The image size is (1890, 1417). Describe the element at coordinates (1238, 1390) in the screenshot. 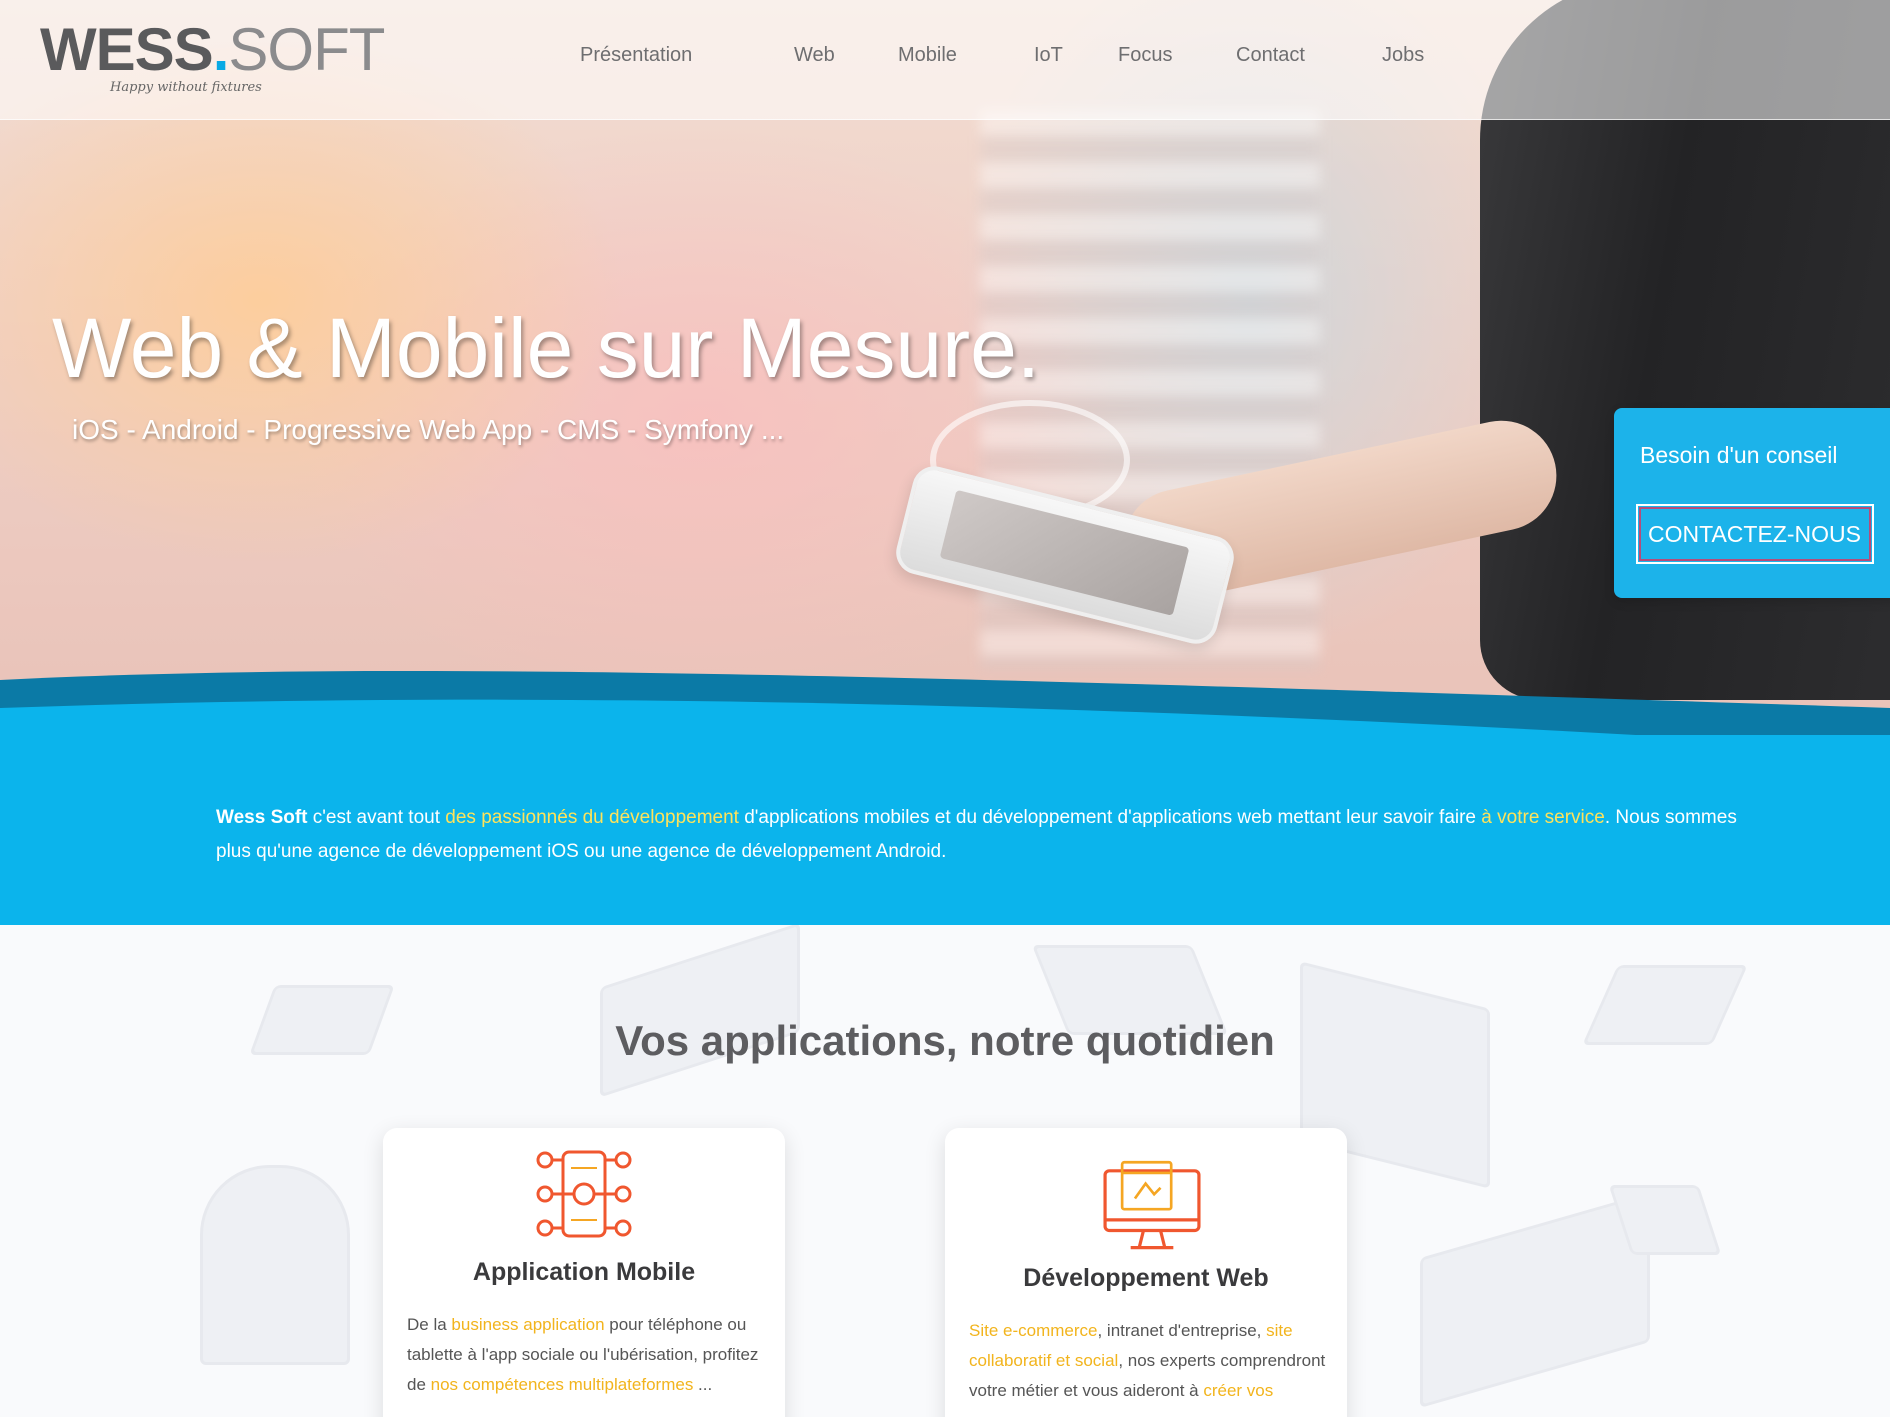

I see `link-creer-vos: créer vos` at that location.